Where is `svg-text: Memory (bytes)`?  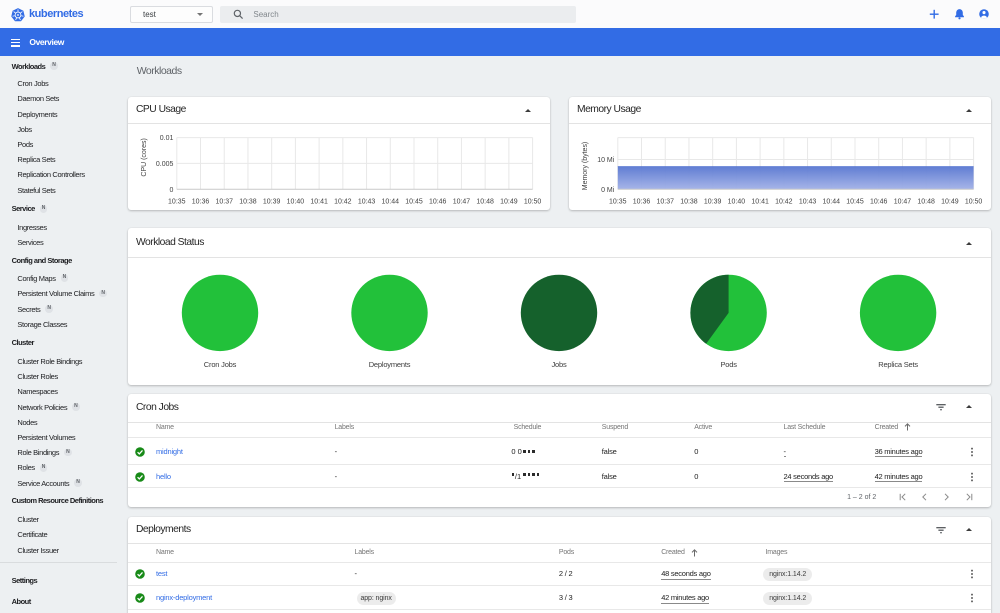
svg-text: Memory (bytes) is located at coordinates (585, 166).